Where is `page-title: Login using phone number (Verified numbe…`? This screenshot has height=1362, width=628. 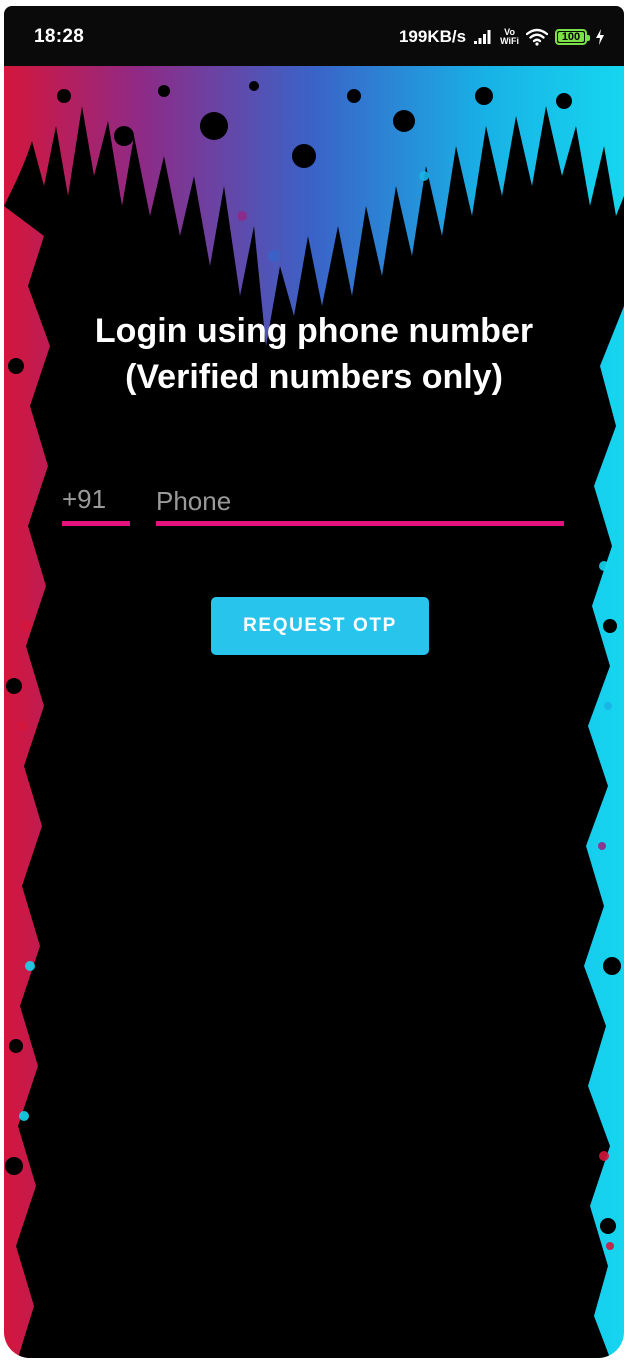
page-title: Login using phone number (Verified numbe… is located at coordinates (314, 354).